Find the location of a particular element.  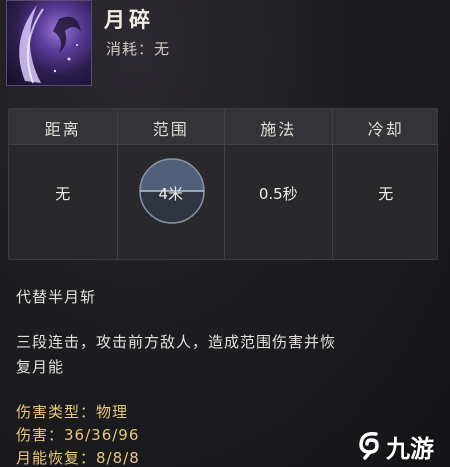

attr-damage-type: 伤害类型：物理 is located at coordinates (72, 411).